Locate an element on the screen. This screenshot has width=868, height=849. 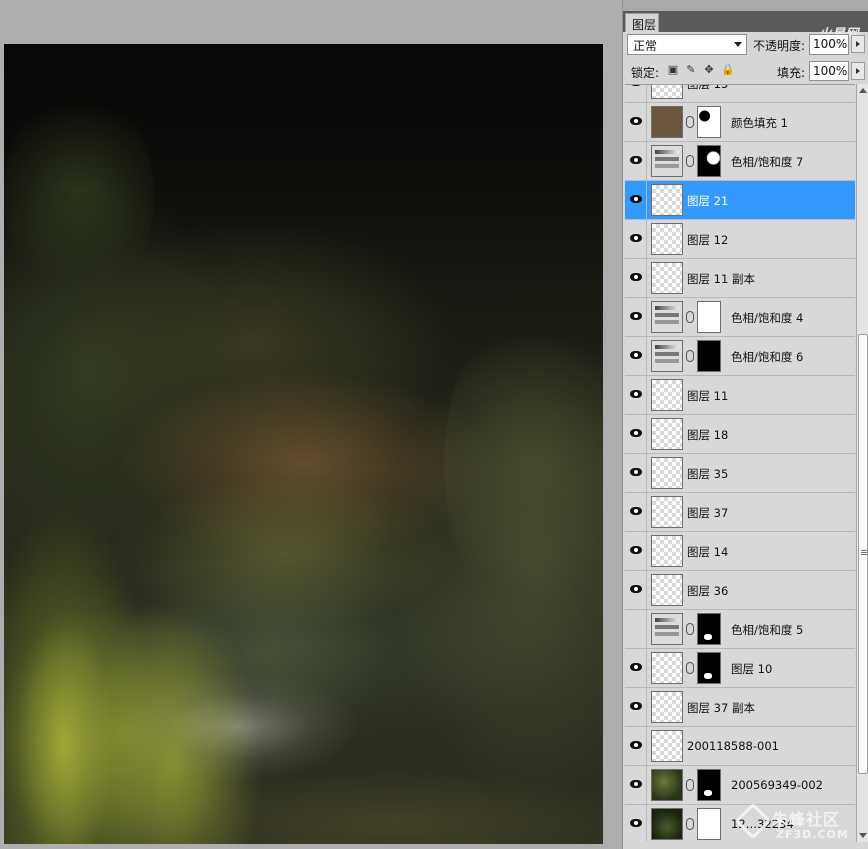
layer-row: 图层 37 is located at coordinates (740, 512).